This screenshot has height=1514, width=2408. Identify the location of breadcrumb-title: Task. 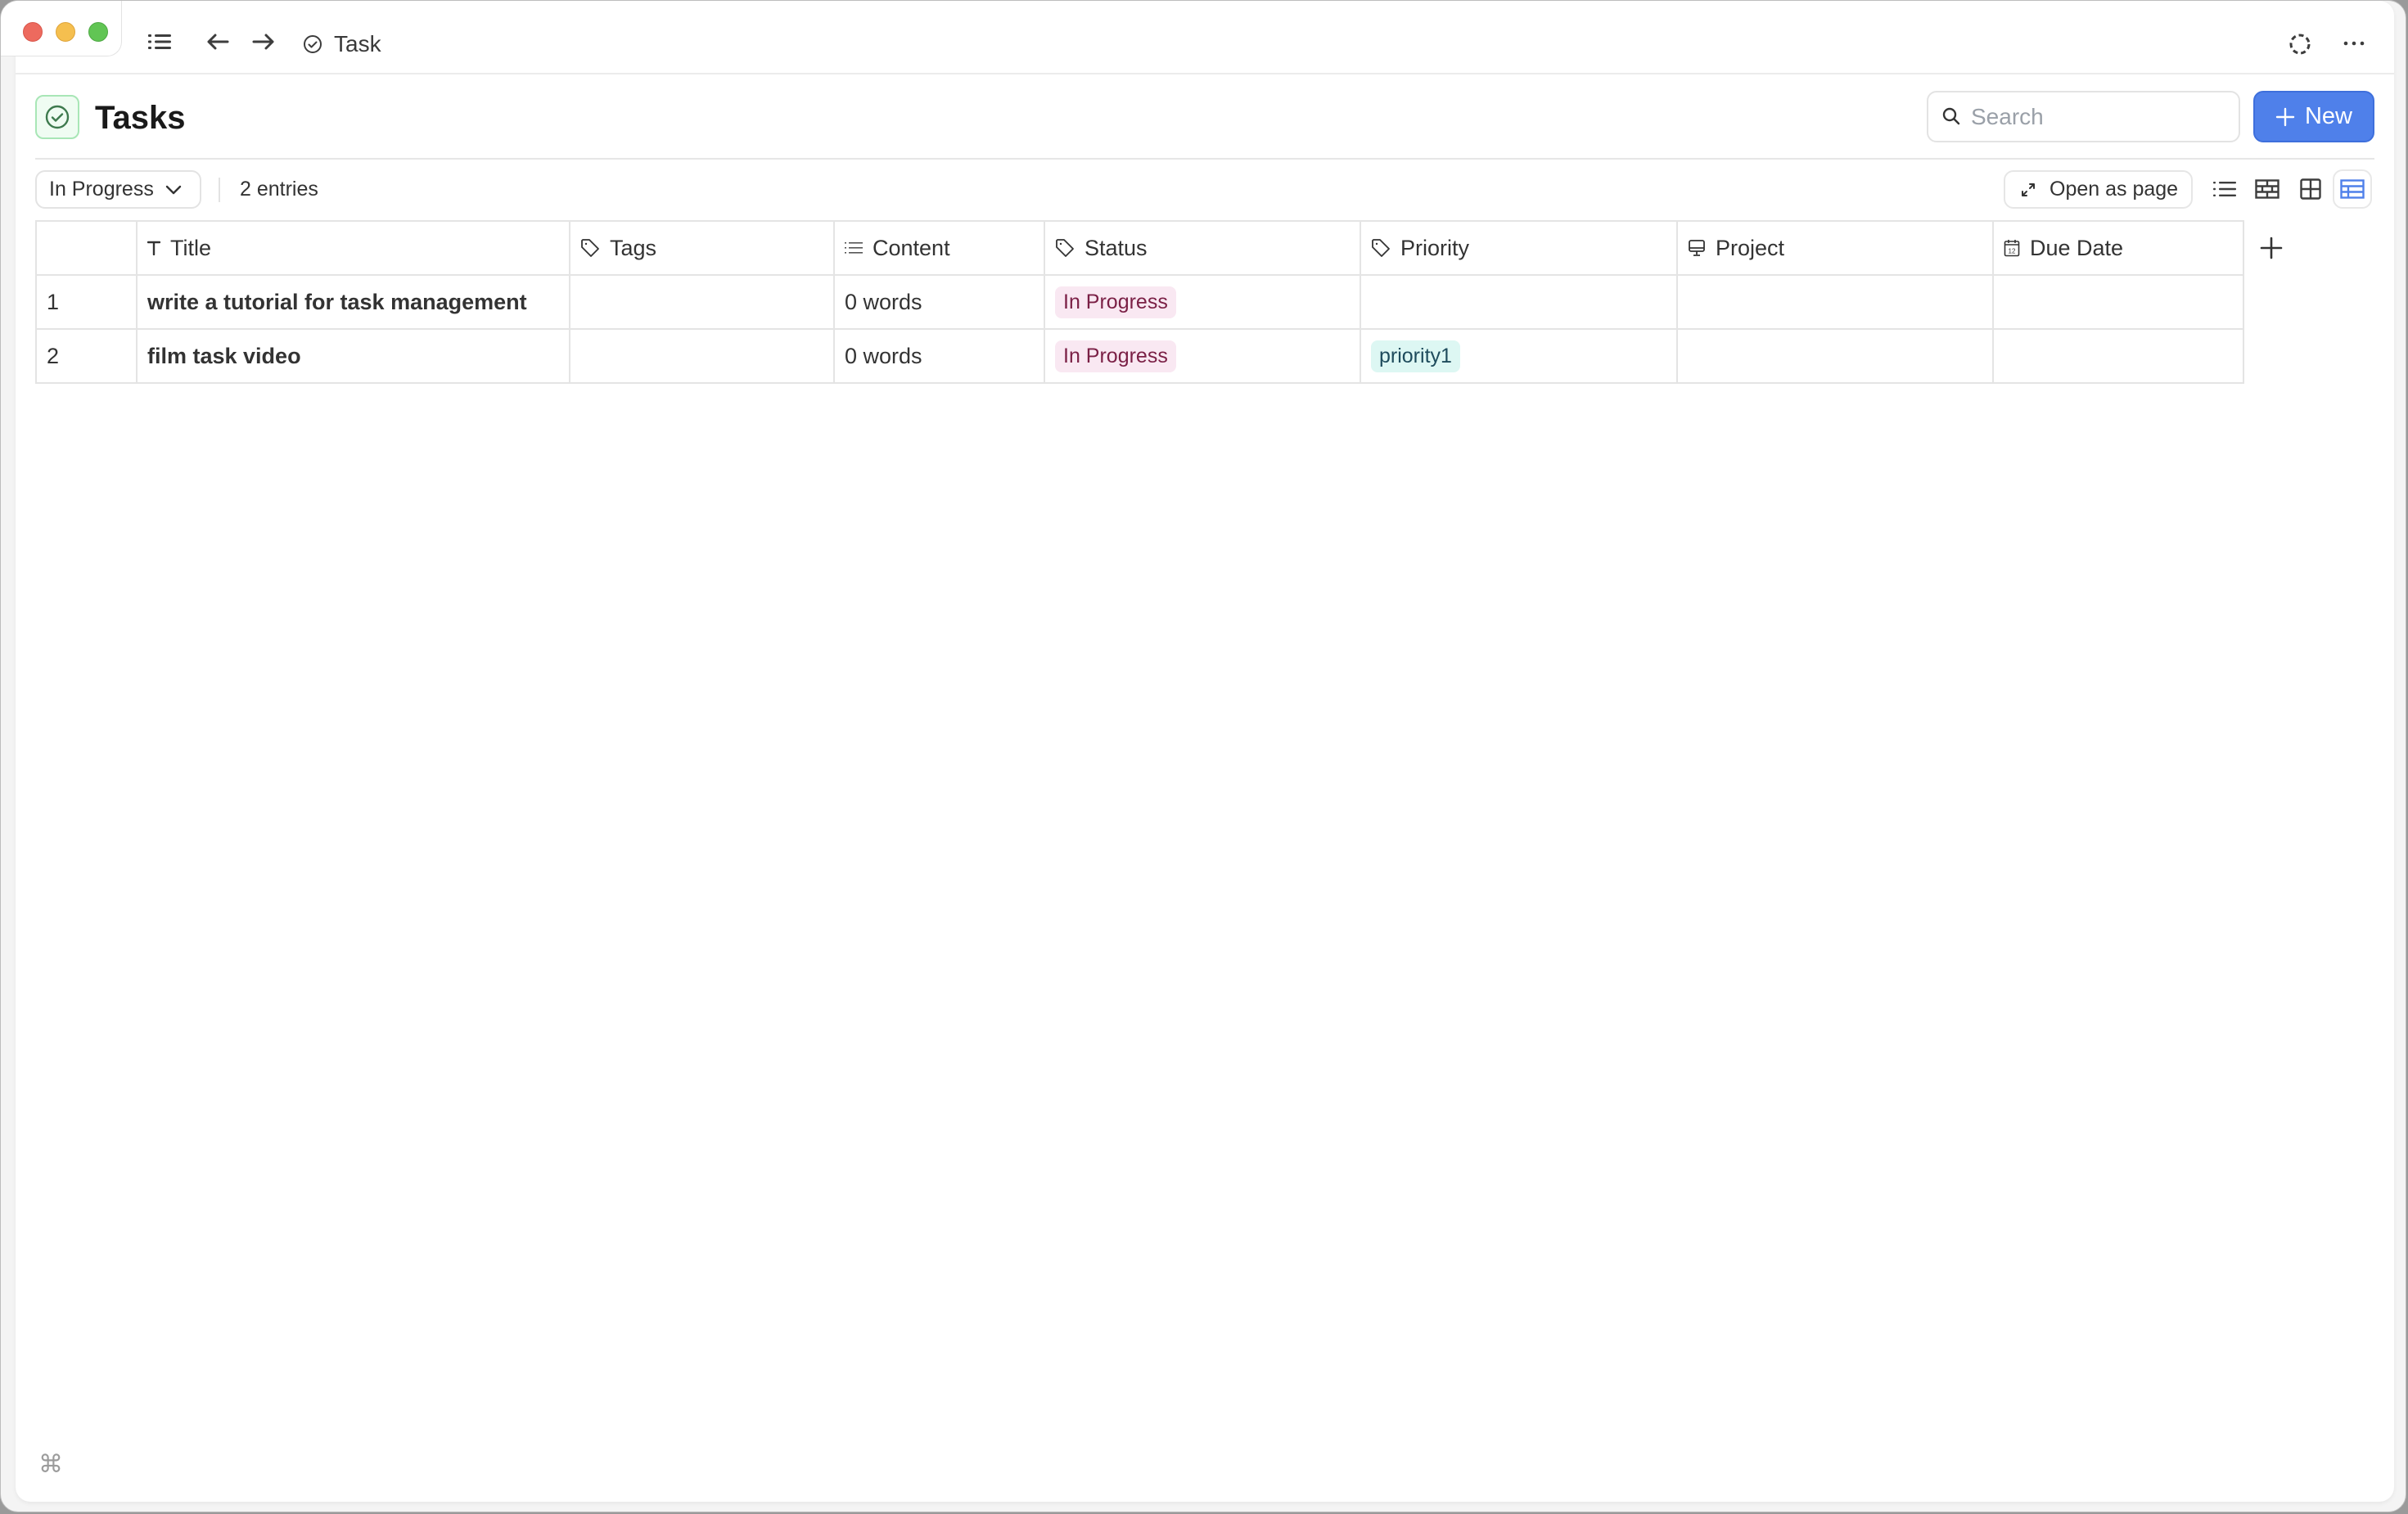
(358, 44).